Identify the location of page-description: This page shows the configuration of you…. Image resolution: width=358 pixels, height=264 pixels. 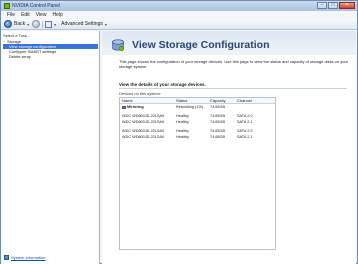
(234, 64).